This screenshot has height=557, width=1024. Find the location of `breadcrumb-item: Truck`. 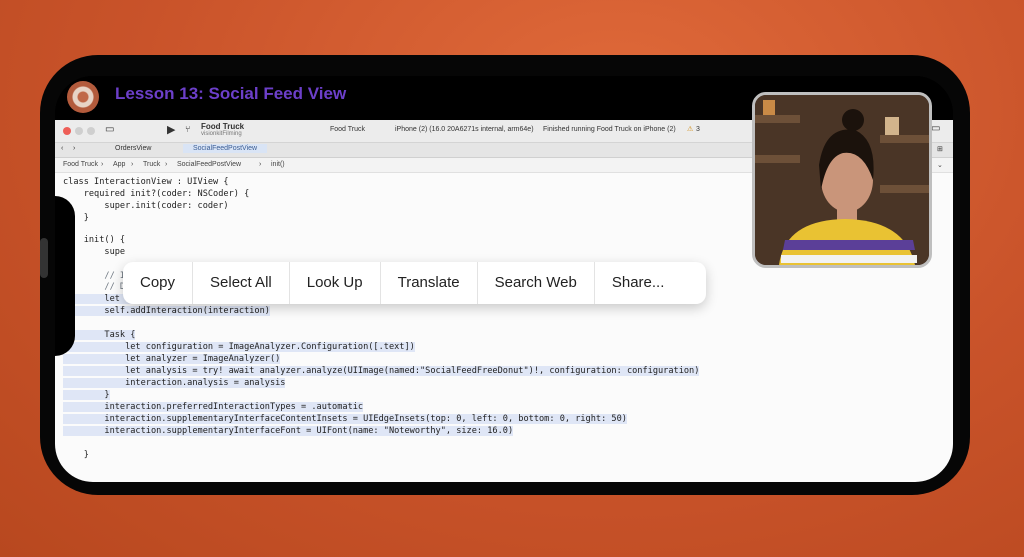

breadcrumb-item: Truck is located at coordinates (151, 164).